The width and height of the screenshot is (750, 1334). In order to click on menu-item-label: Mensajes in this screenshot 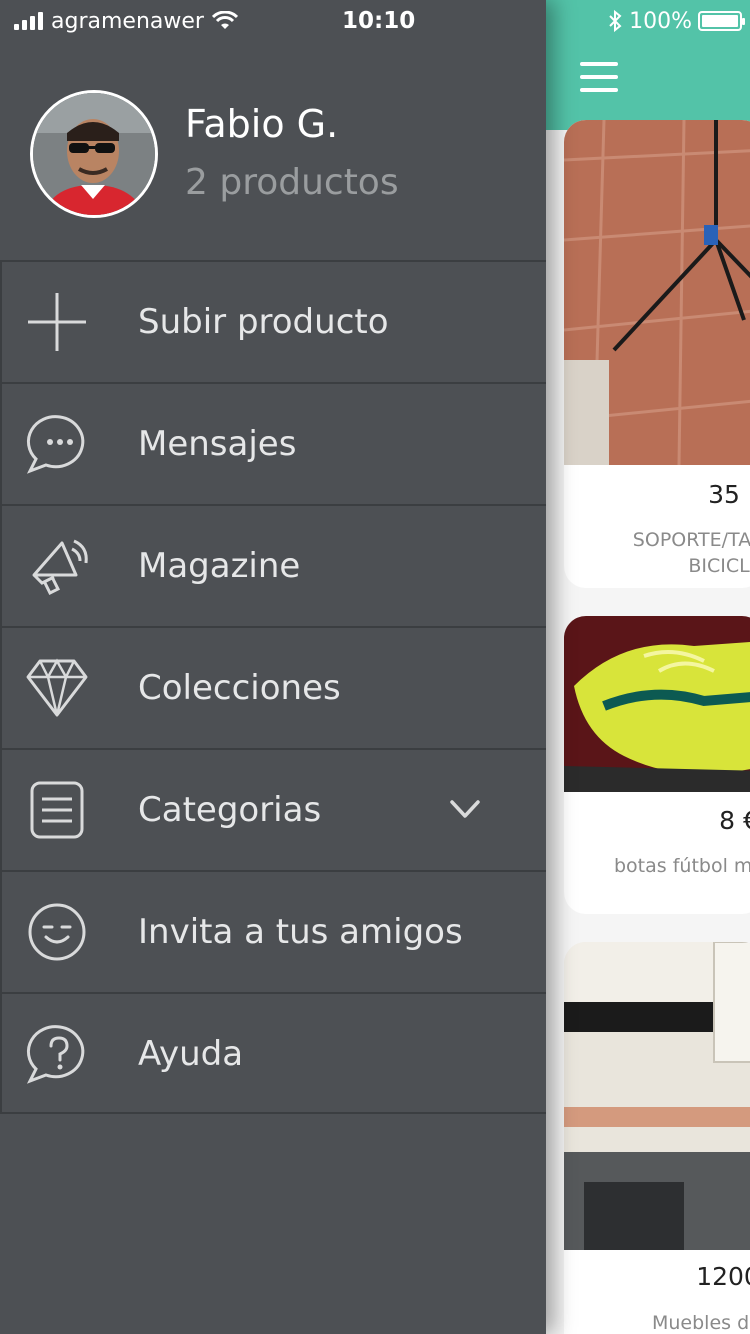, I will do `click(217, 444)`.